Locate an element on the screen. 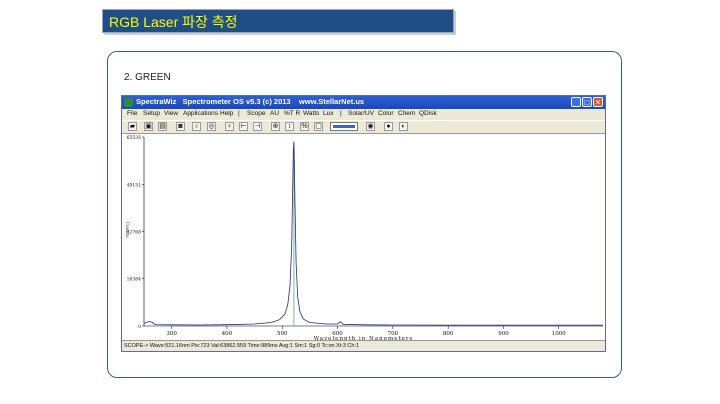 The height and width of the screenshot is (404, 720). y-axis-label: Counts is located at coordinates (127, 230).